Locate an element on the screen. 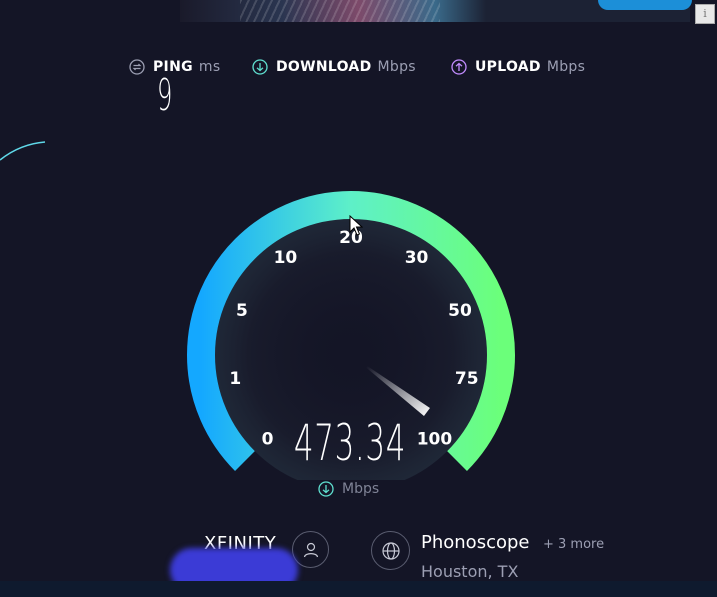 The height and width of the screenshot is (597, 717). info-icon: i is located at coordinates (705, 14).